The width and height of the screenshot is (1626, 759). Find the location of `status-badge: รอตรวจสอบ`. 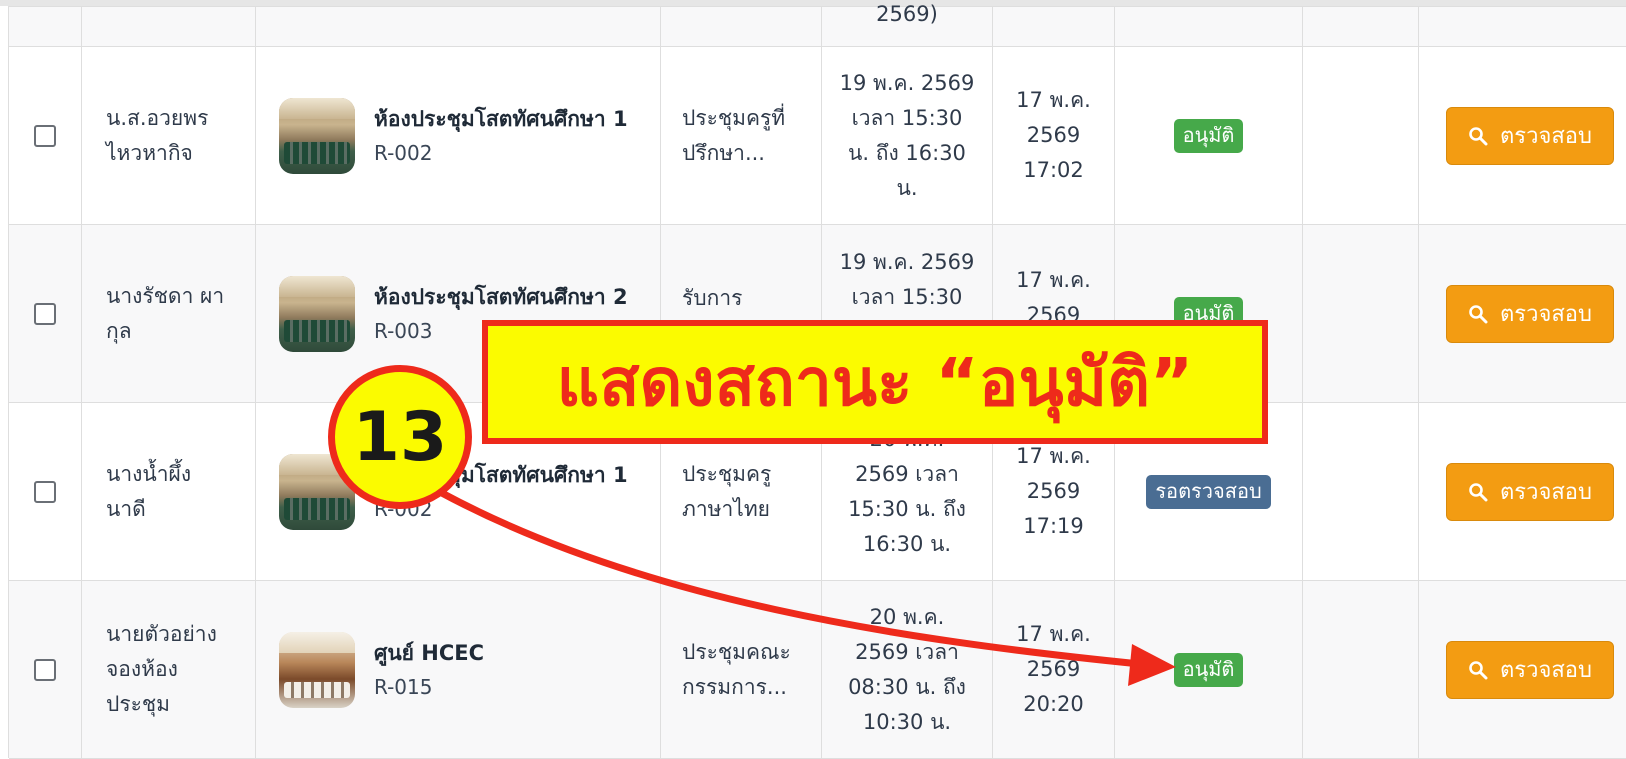

status-badge: รอตรวจสอบ is located at coordinates (1208, 491).